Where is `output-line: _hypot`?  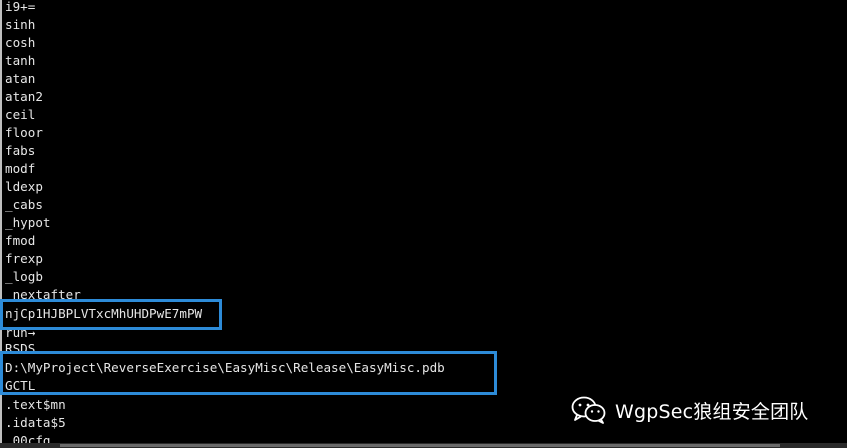
output-line: _hypot is located at coordinates (28, 222).